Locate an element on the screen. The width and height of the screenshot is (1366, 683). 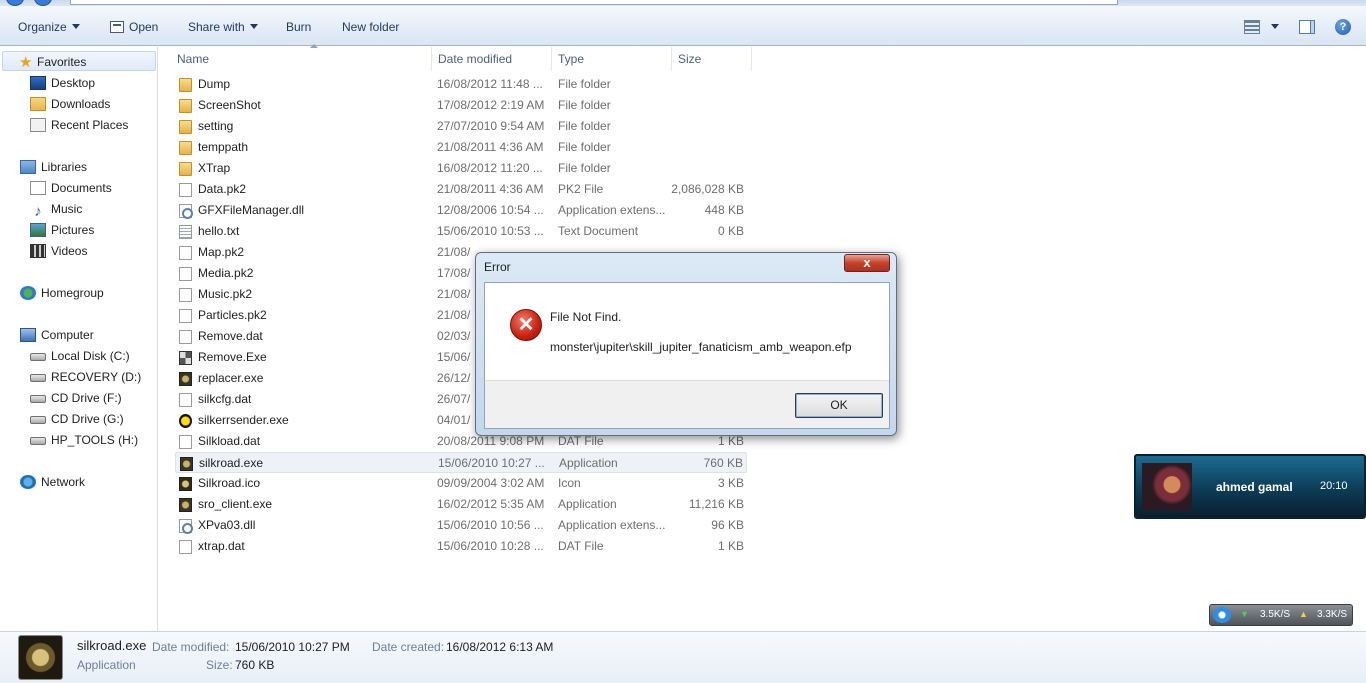
file-name: silkcfg.dat is located at coordinates (225, 399).